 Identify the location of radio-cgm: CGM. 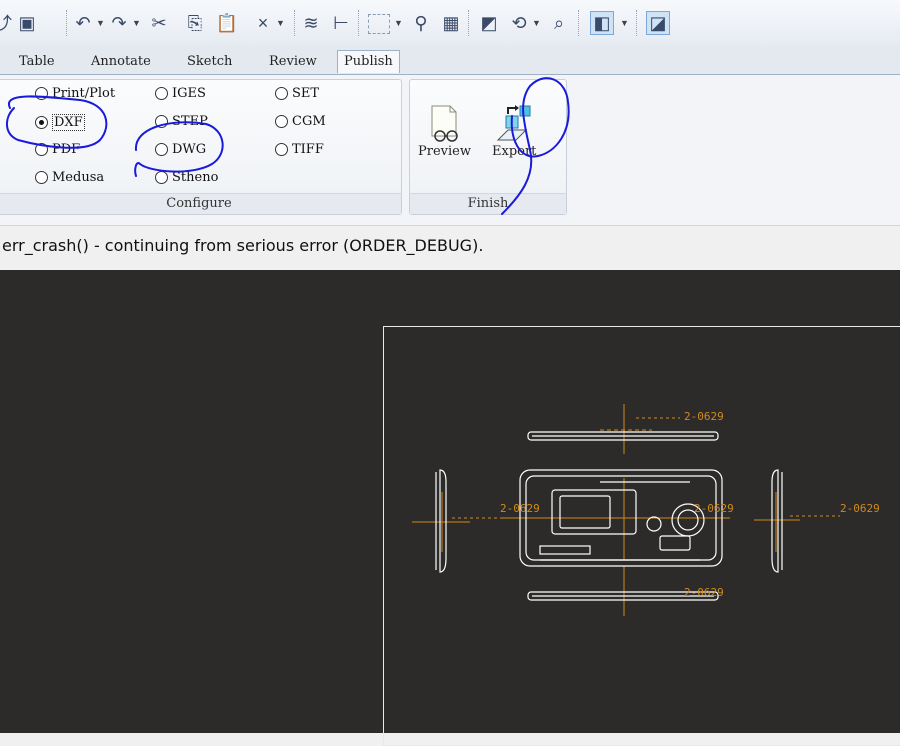
(300, 121).